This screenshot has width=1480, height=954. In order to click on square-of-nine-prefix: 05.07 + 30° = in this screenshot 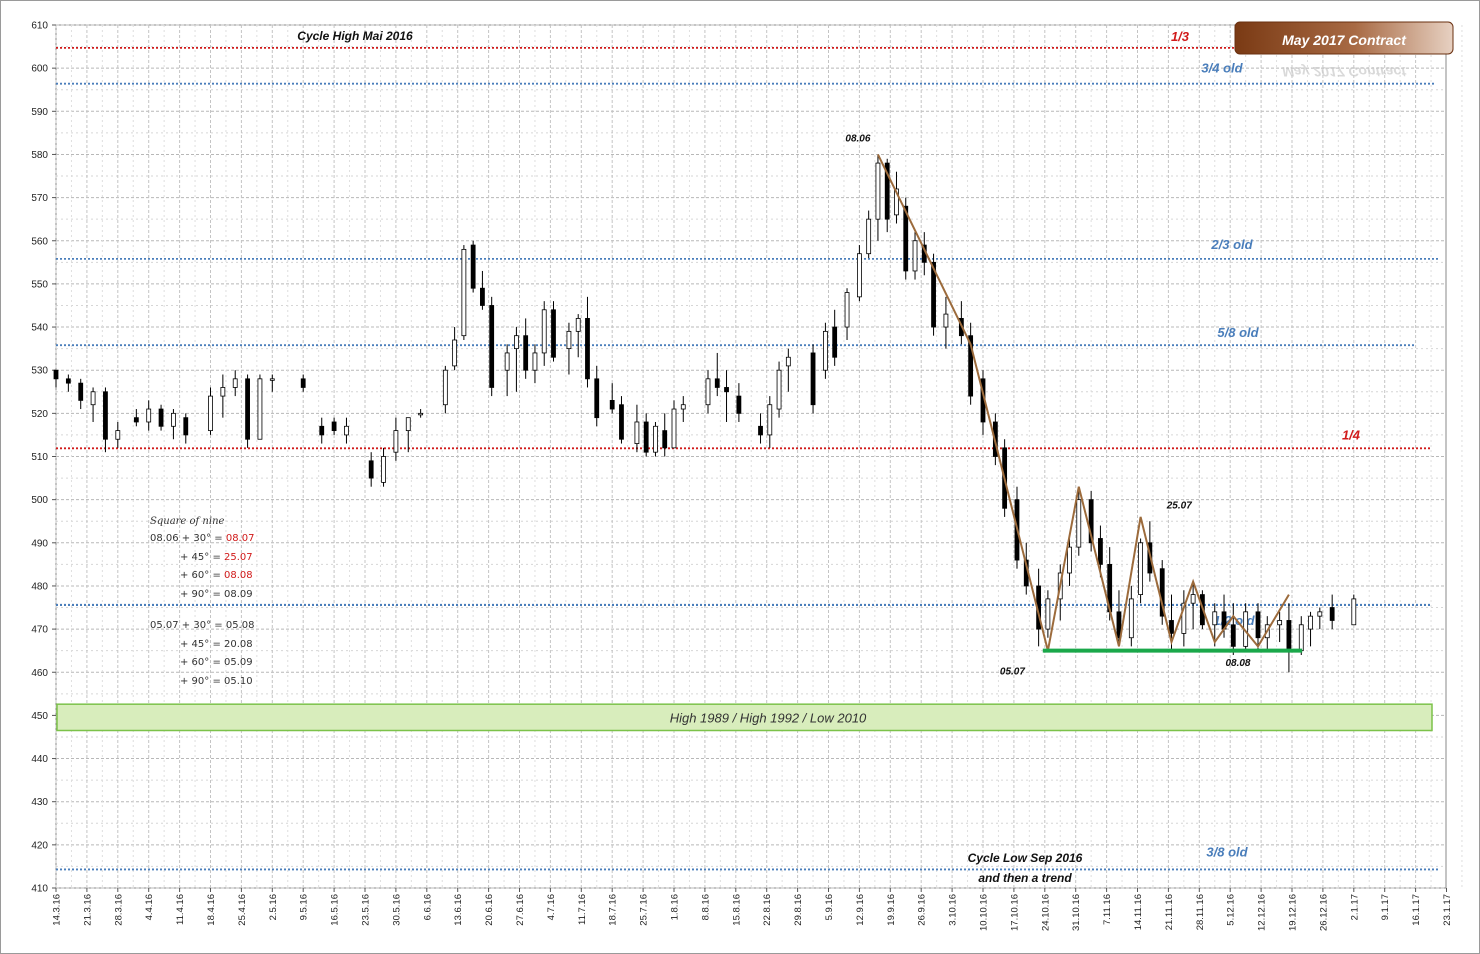, I will do `click(188, 625)`.